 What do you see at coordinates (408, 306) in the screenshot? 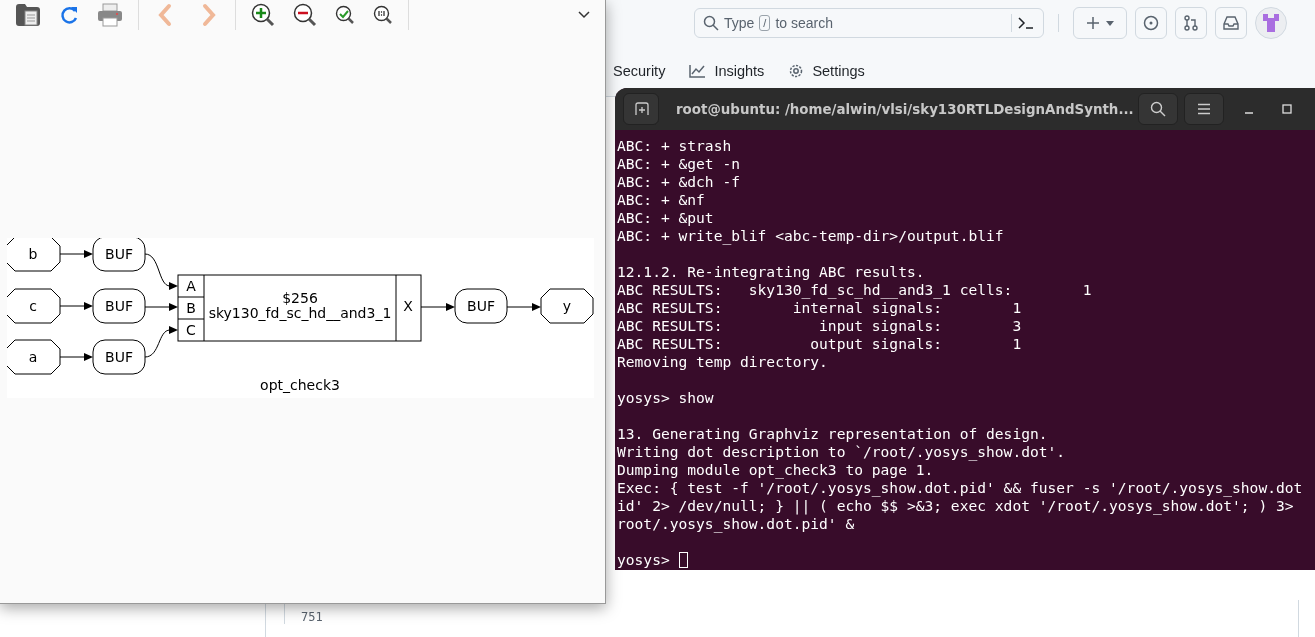
I see `port-label: X` at bounding box center [408, 306].